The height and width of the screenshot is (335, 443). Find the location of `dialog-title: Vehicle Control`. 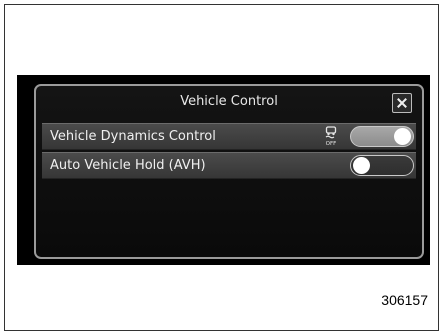

dialog-title: Vehicle Control is located at coordinates (229, 101).